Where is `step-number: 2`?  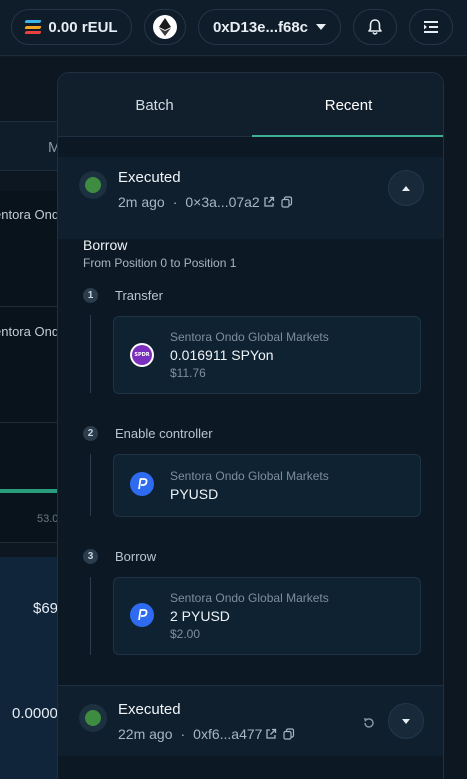
step-number: 2 is located at coordinates (90, 433).